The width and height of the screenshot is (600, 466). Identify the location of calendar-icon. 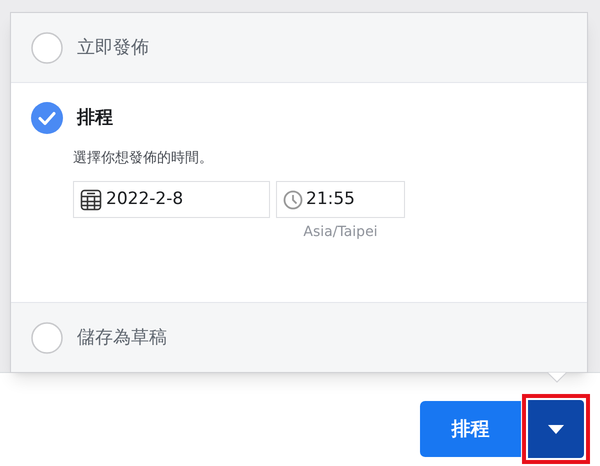
(91, 199).